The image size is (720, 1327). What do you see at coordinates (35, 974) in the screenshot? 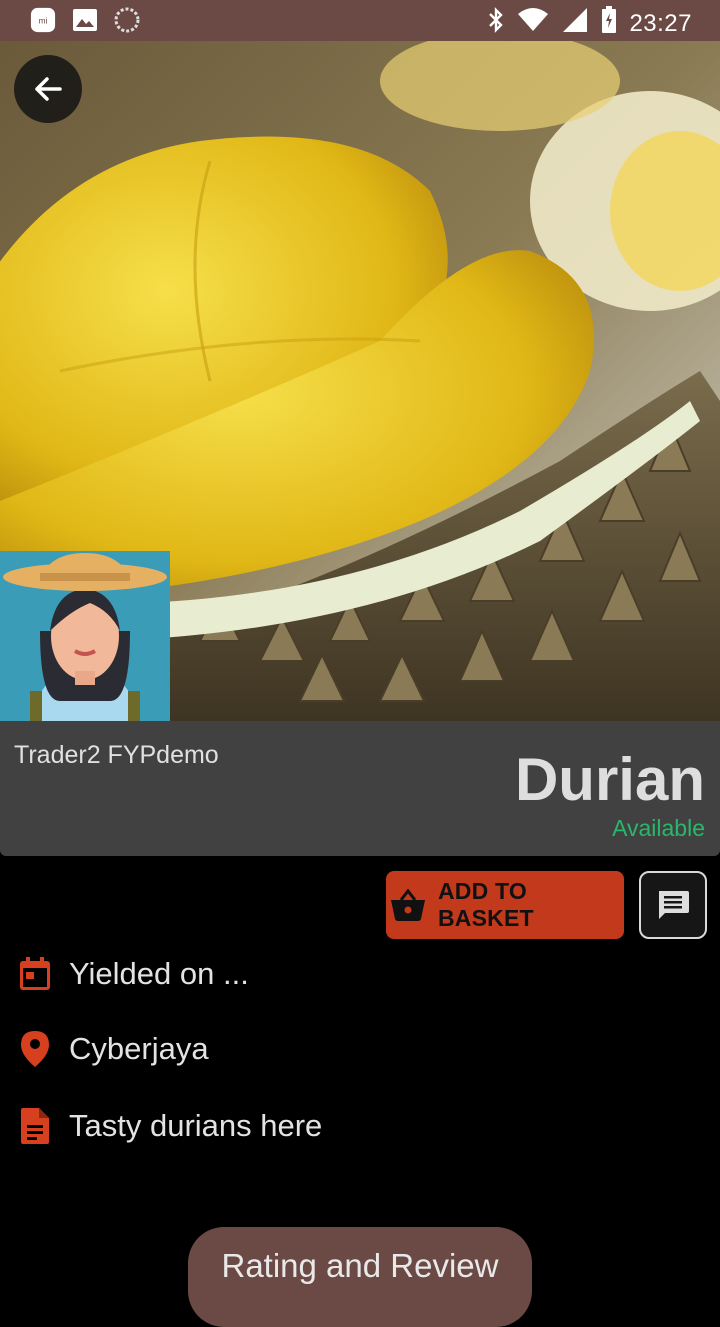
I see `calendar-icon` at bounding box center [35, 974].